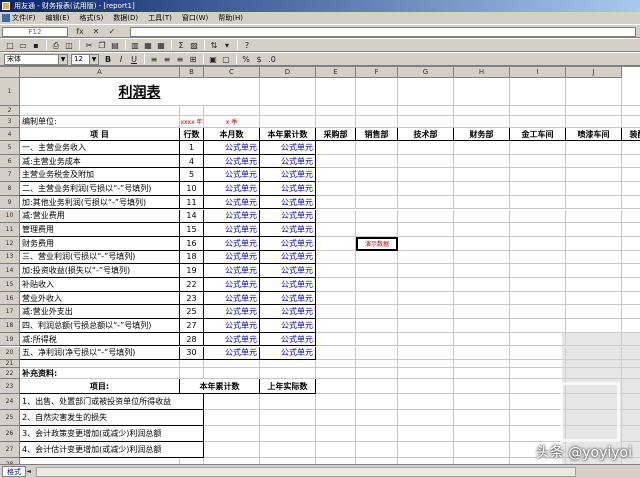 This screenshot has width=640, height=478. What do you see at coordinates (115, 45) in the screenshot?
I see `paste-icon: ▤` at bounding box center [115, 45].